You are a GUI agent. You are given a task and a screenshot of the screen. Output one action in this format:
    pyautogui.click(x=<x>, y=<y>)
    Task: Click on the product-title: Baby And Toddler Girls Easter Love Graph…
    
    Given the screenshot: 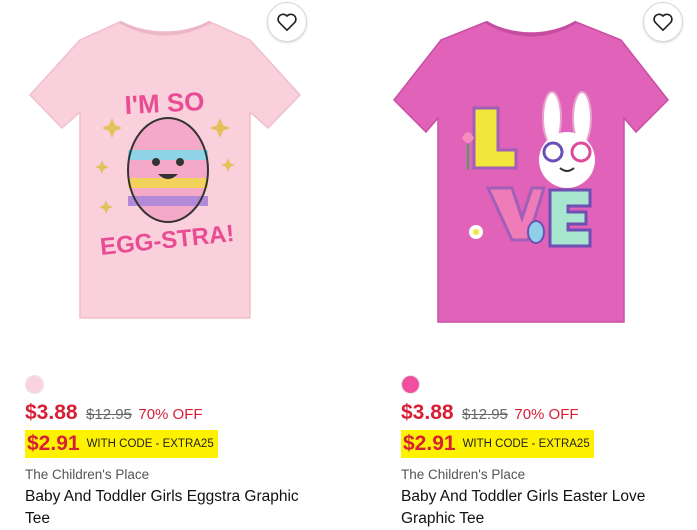 What is the action you would take?
    pyautogui.click(x=549, y=508)
    